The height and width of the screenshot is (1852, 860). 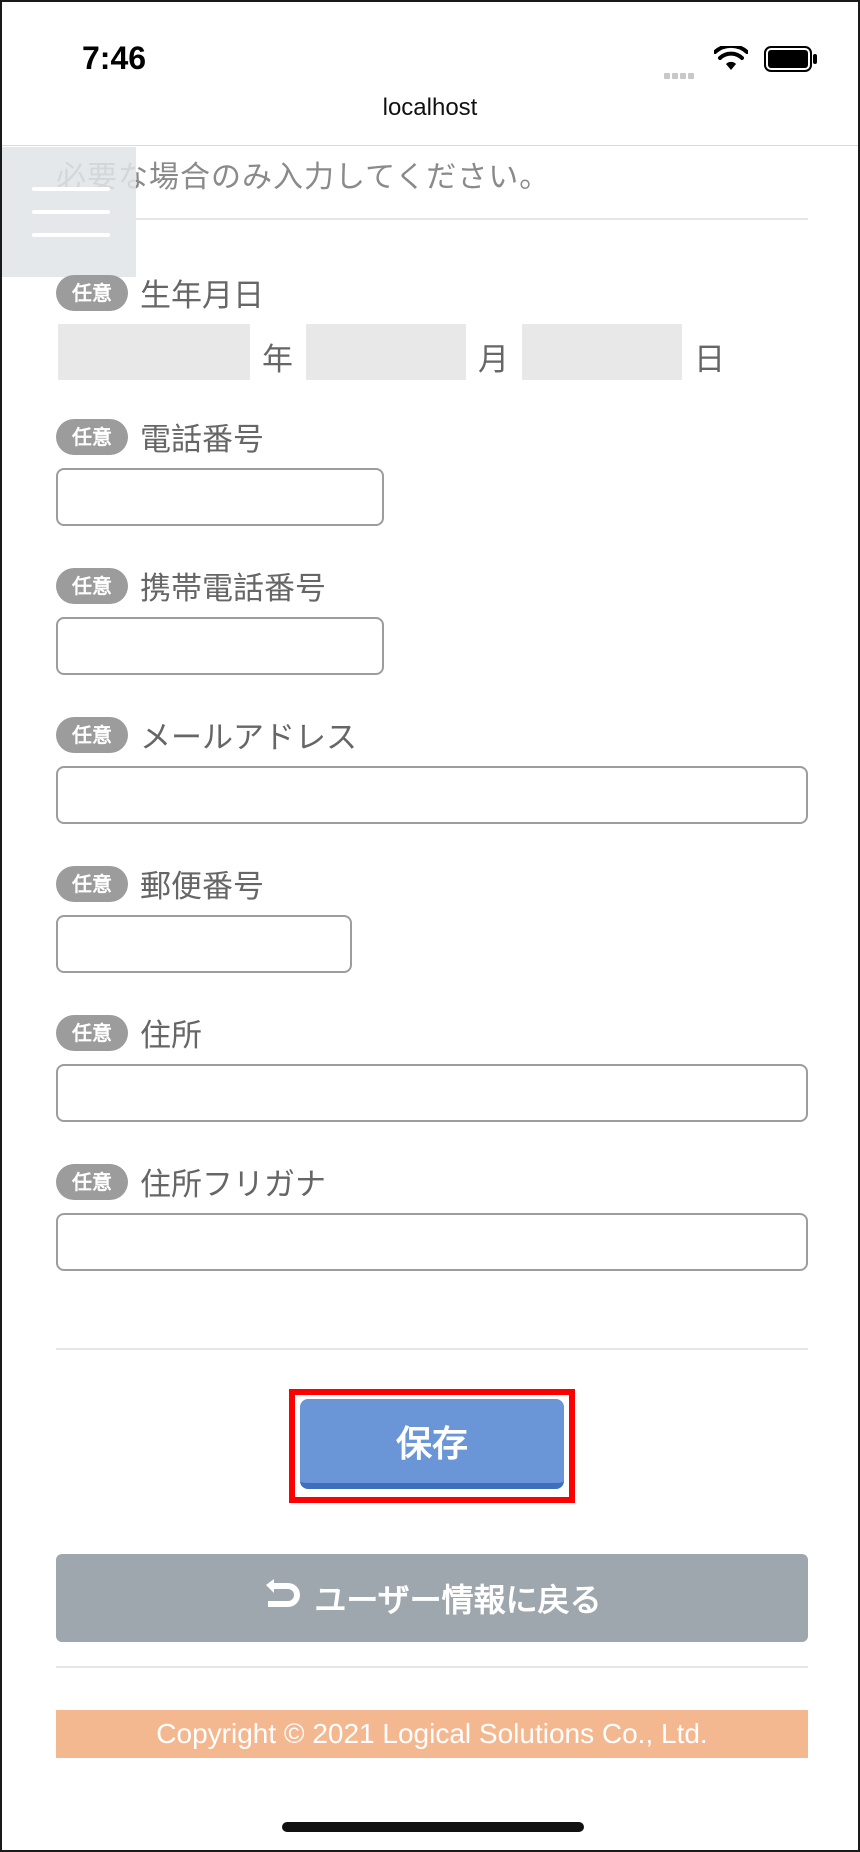 I want to click on cellular-signal-icon, so click(x=680, y=73).